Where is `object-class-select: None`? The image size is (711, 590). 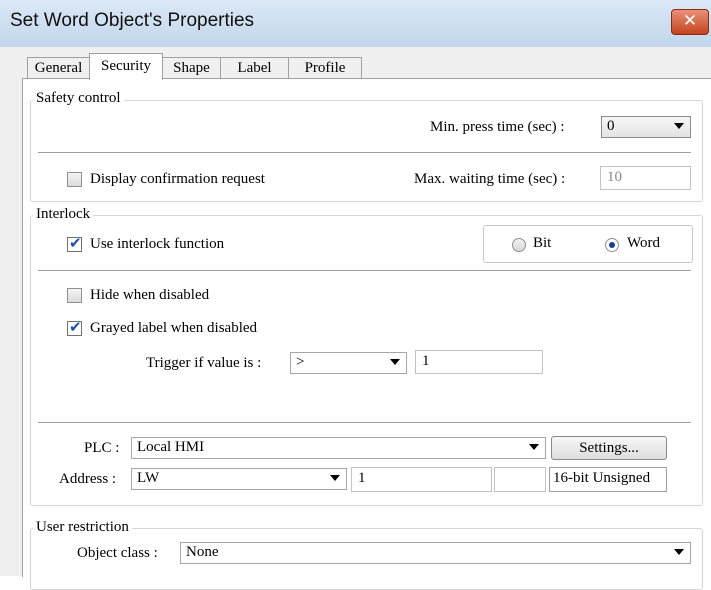 object-class-select: None is located at coordinates (435, 553).